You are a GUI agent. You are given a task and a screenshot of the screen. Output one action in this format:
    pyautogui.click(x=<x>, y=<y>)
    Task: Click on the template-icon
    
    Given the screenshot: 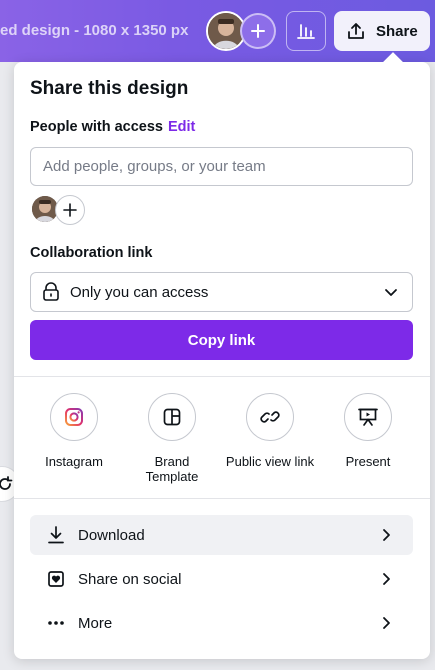 What is the action you would take?
    pyautogui.click(x=172, y=417)
    